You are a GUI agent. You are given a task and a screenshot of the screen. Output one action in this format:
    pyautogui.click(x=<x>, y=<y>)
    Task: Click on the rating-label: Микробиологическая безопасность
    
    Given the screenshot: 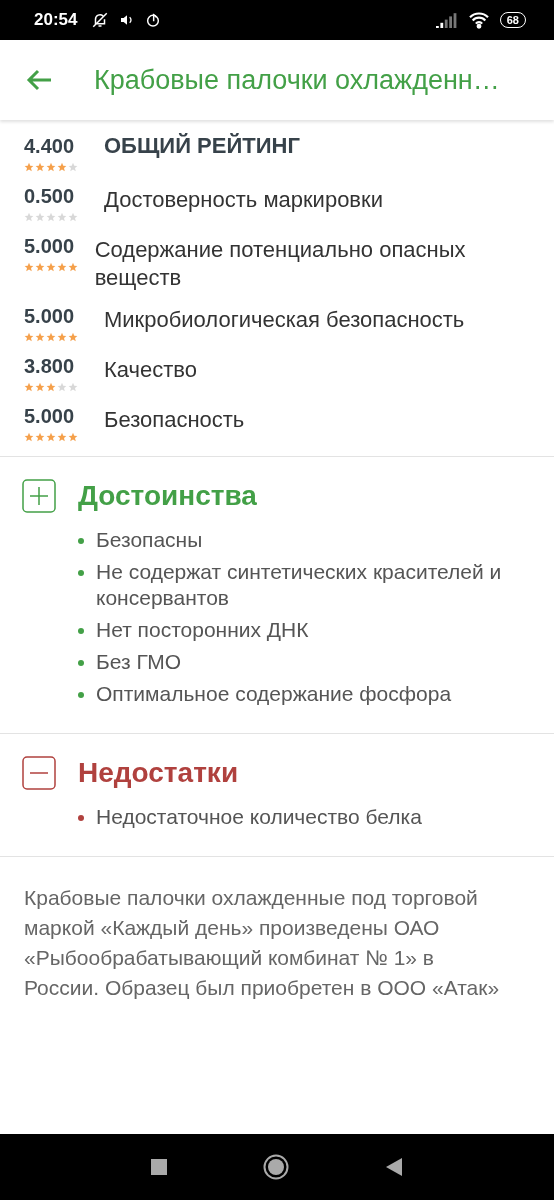 What is the action you would take?
    pyautogui.click(x=284, y=320)
    